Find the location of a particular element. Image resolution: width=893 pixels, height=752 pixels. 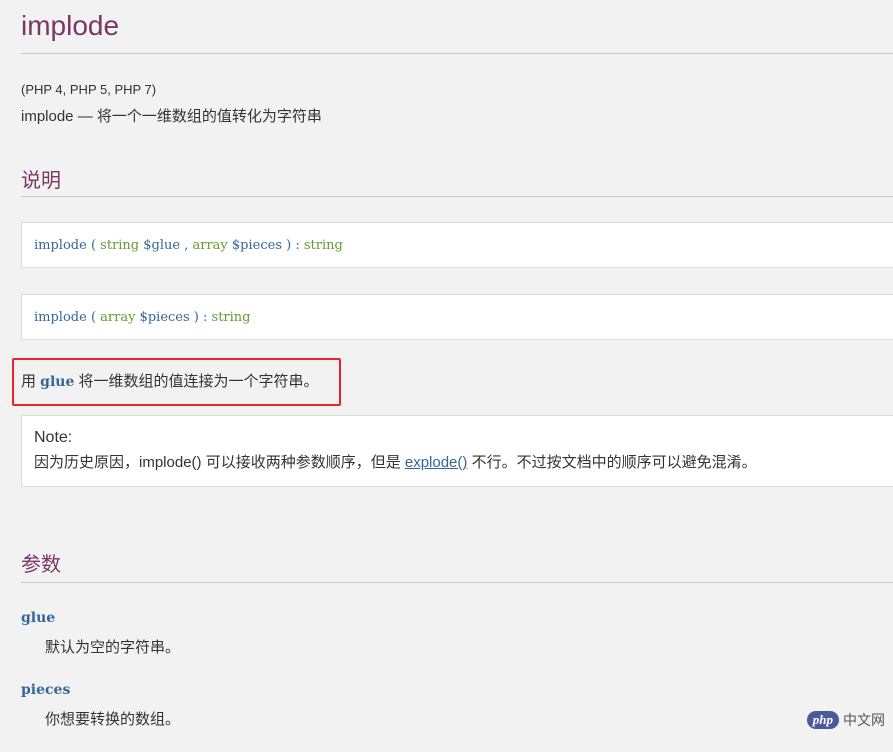

sig1-type1: string is located at coordinates (119, 245).